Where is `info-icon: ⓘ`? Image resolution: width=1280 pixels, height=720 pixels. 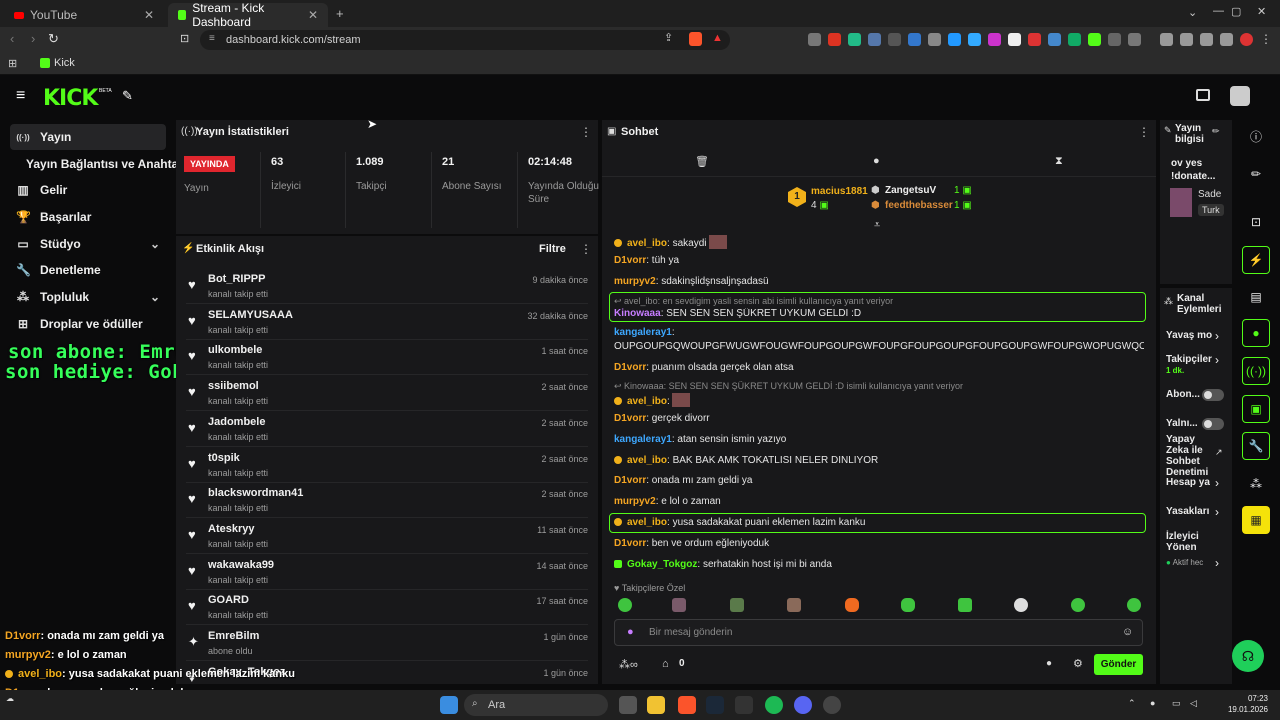 info-icon: ⓘ is located at coordinates (1256, 136).